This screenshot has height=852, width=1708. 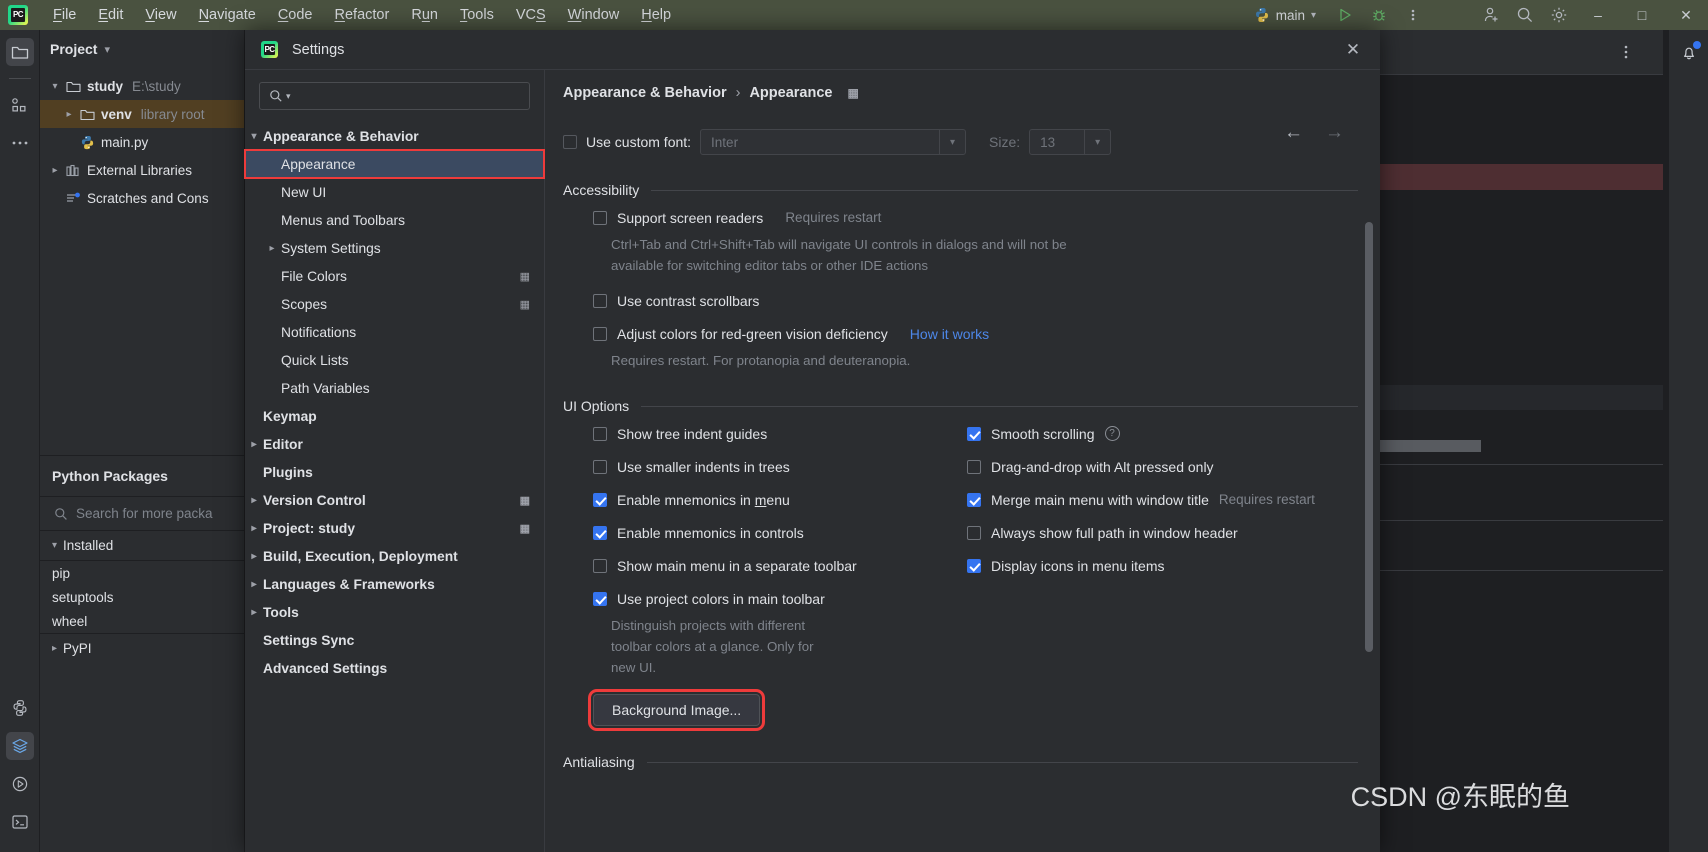 I want to click on use-project-colors-checkbox, so click(x=600, y=598).